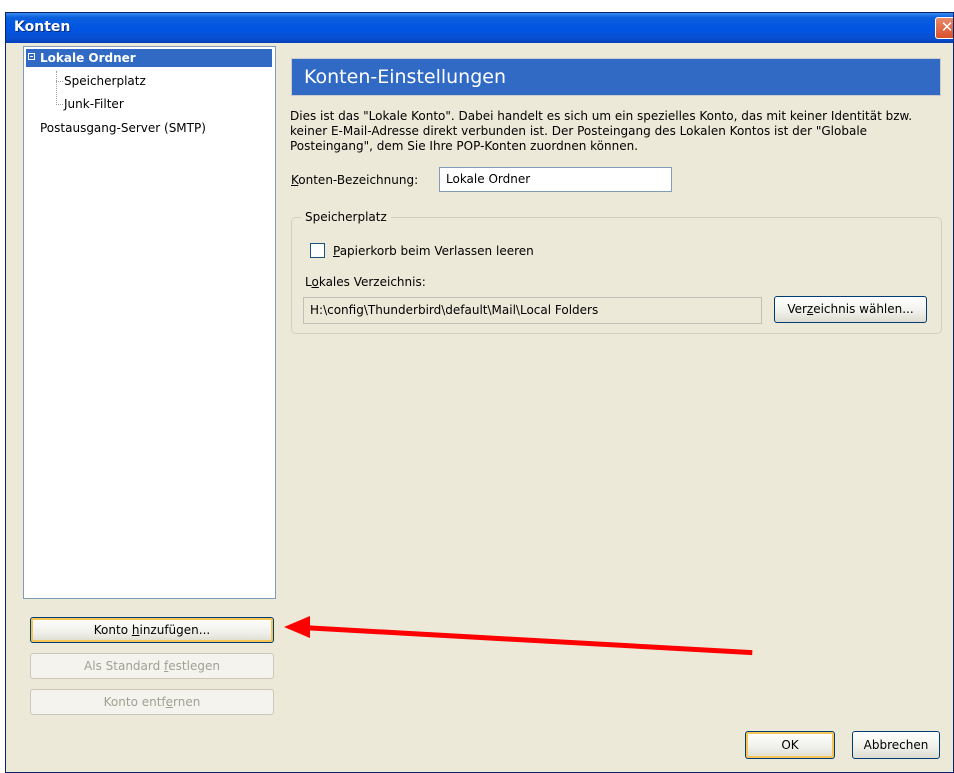  I want to click on account-name-label: Konten-Bezeichnung:, so click(354, 180).